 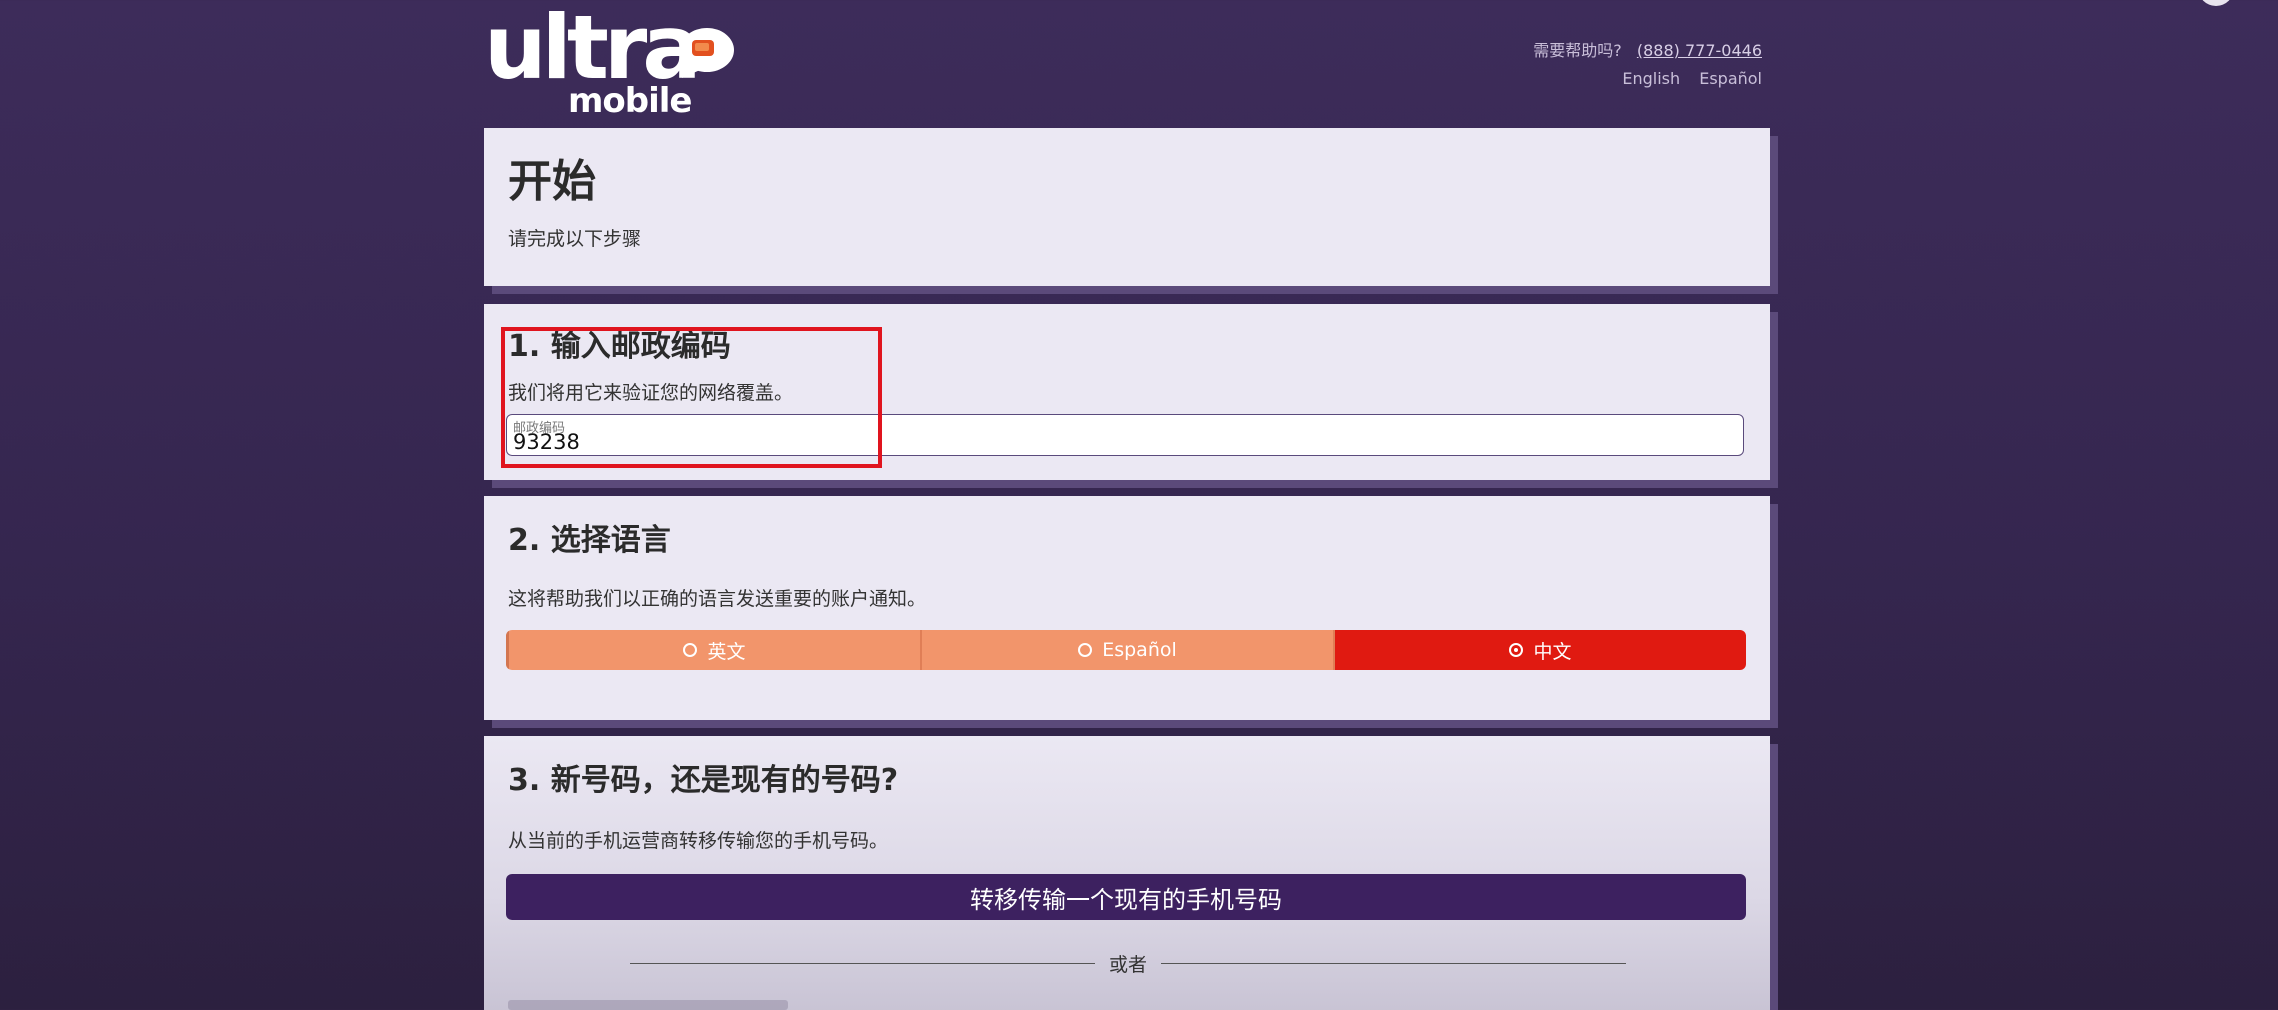 I want to click on step3-description: 从当前的手机运营商转移传输您的手机号码。, so click(x=698, y=841).